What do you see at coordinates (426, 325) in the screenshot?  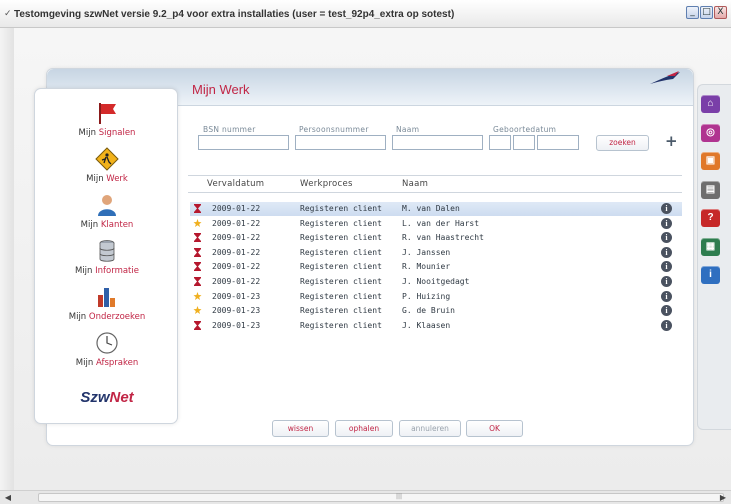 I see `row-naam: J. Klaasen` at bounding box center [426, 325].